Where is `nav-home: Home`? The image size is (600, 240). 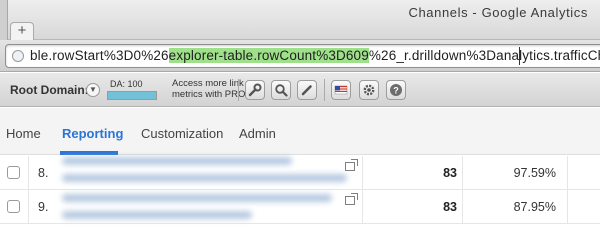 nav-home: Home is located at coordinates (23, 133).